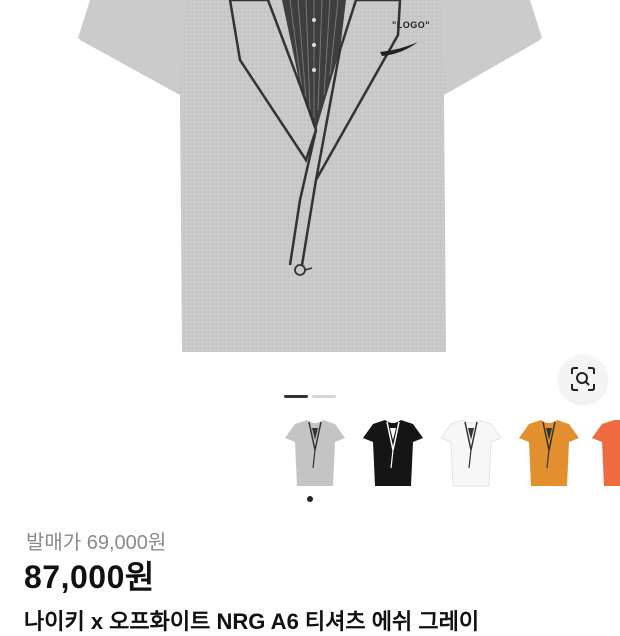  What do you see at coordinates (96, 543) in the screenshot?
I see `release-price: 발매가 69,000원` at bounding box center [96, 543].